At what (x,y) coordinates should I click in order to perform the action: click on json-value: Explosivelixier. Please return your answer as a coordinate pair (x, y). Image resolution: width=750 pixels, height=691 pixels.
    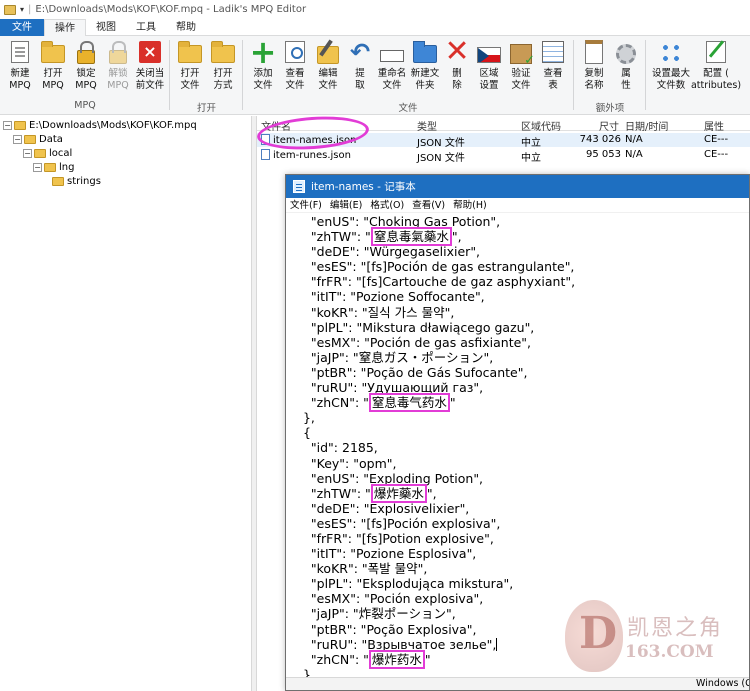
    Looking at the image, I should click on (414, 508).